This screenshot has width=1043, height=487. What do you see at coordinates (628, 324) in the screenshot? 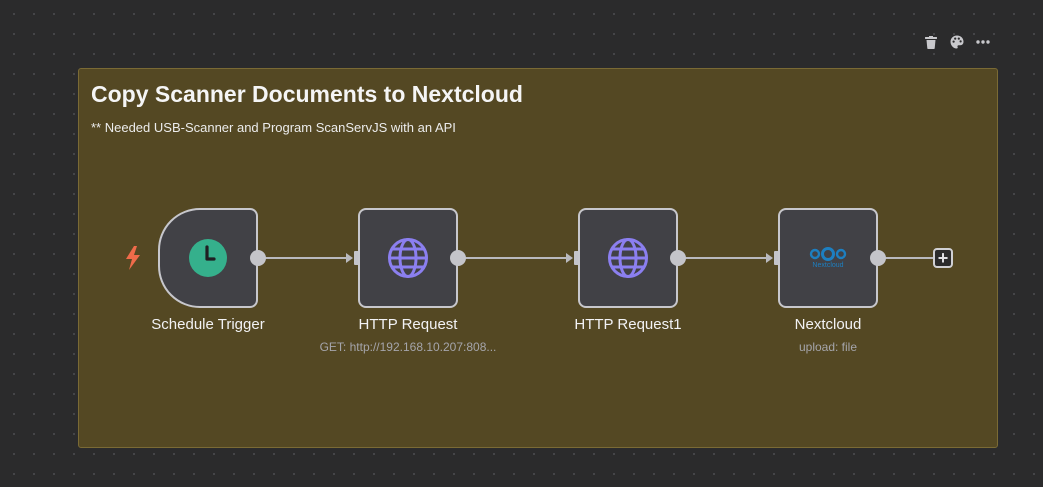
I see `node-label: HTTP Request1` at bounding box center [628, 324].